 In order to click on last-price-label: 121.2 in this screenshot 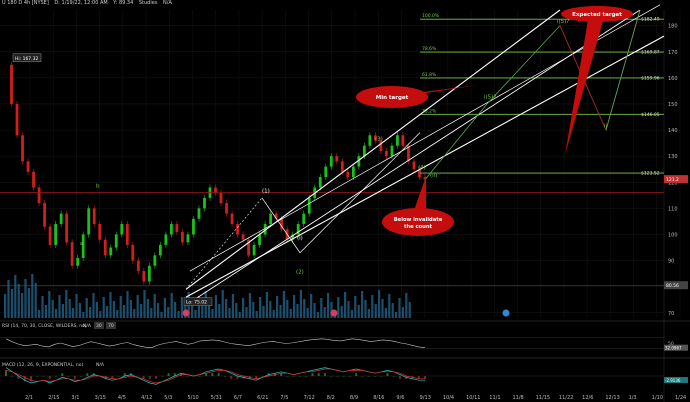, I will do `click(672, 180)`.